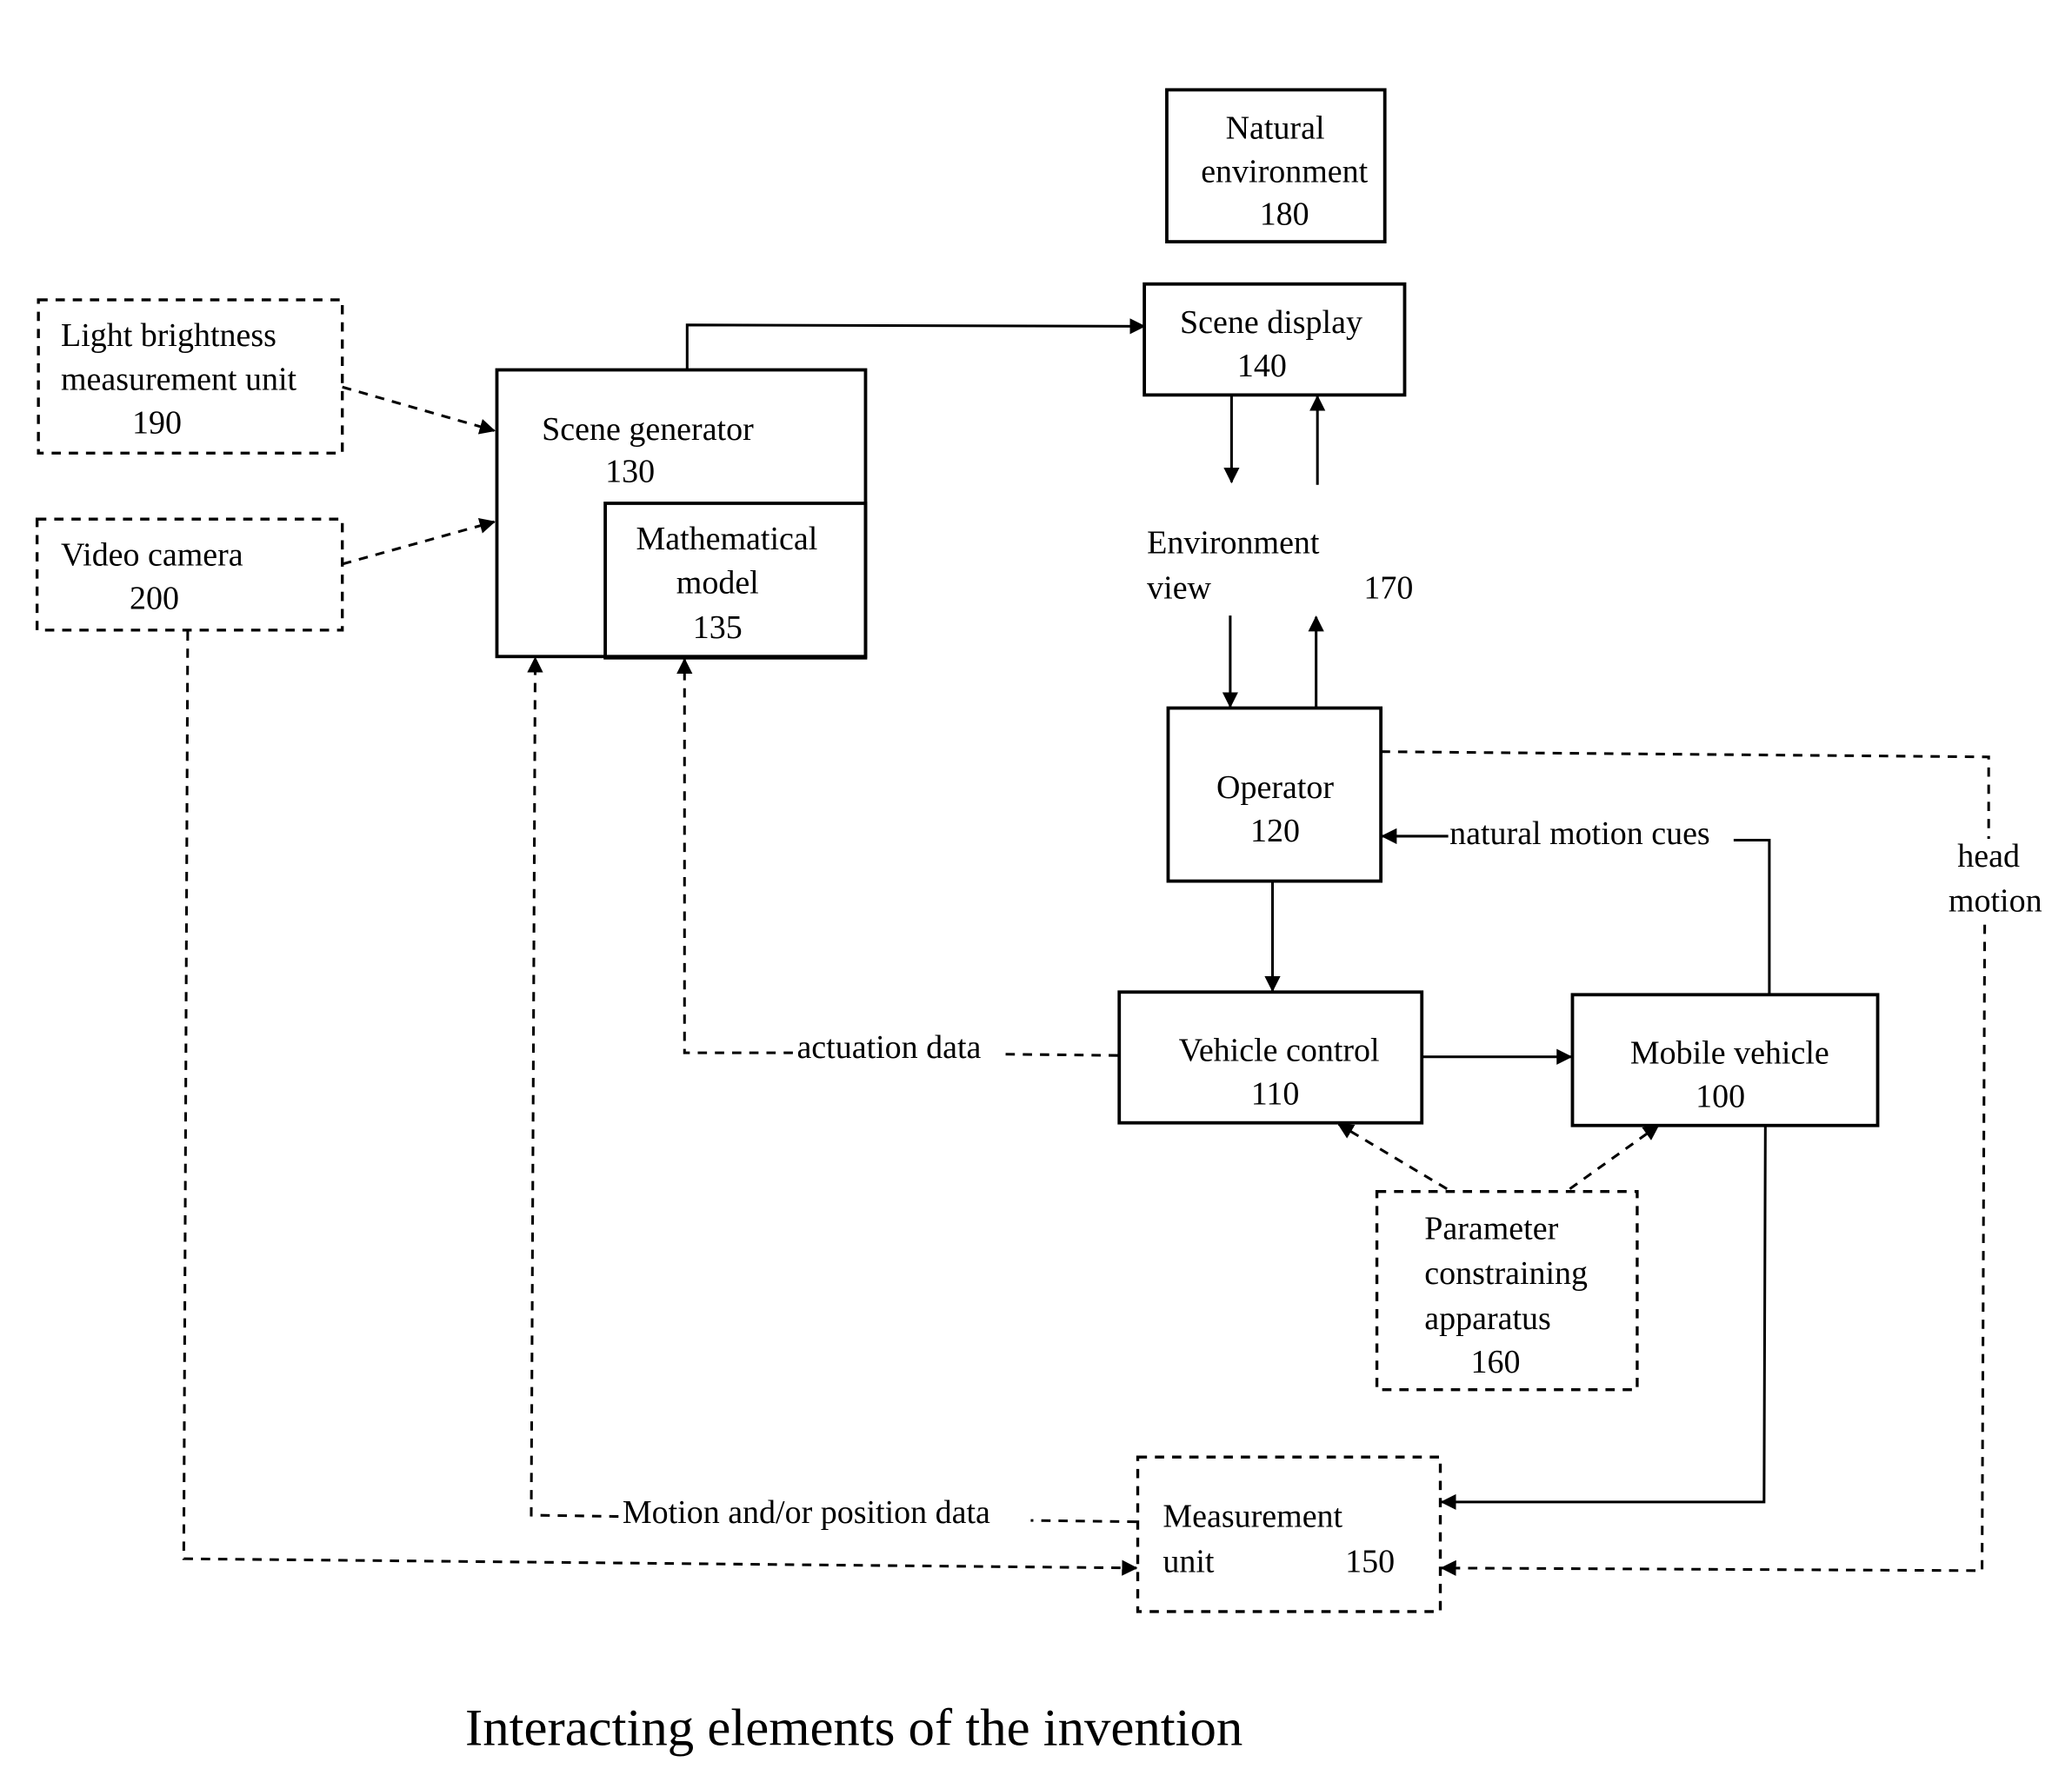 This screenshot has height=1782, width=2072. I want to click on natural-environment-line2: environment, so click(1284, 172).